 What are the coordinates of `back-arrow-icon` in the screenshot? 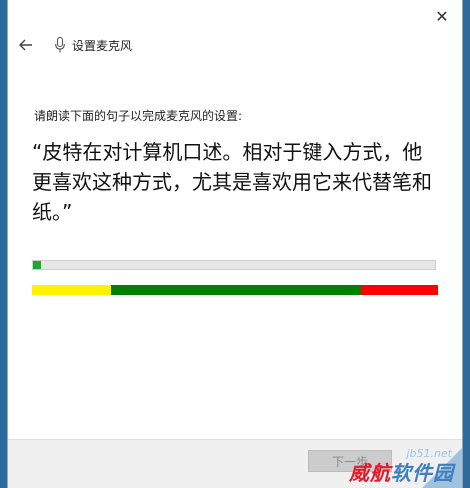 It's located at (25, 45).